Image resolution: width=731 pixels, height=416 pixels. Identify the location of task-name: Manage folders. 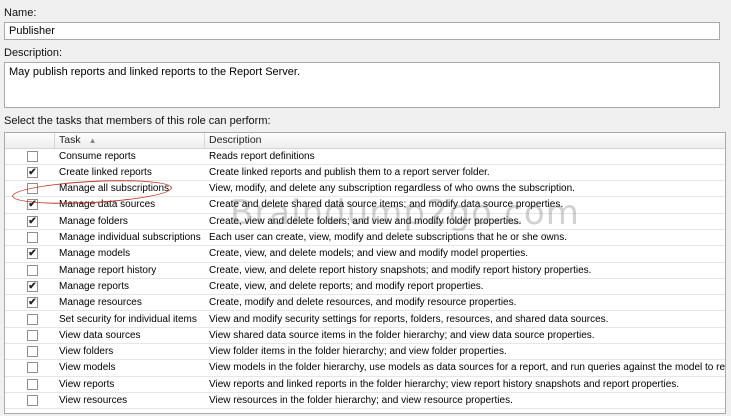
(93, 221).